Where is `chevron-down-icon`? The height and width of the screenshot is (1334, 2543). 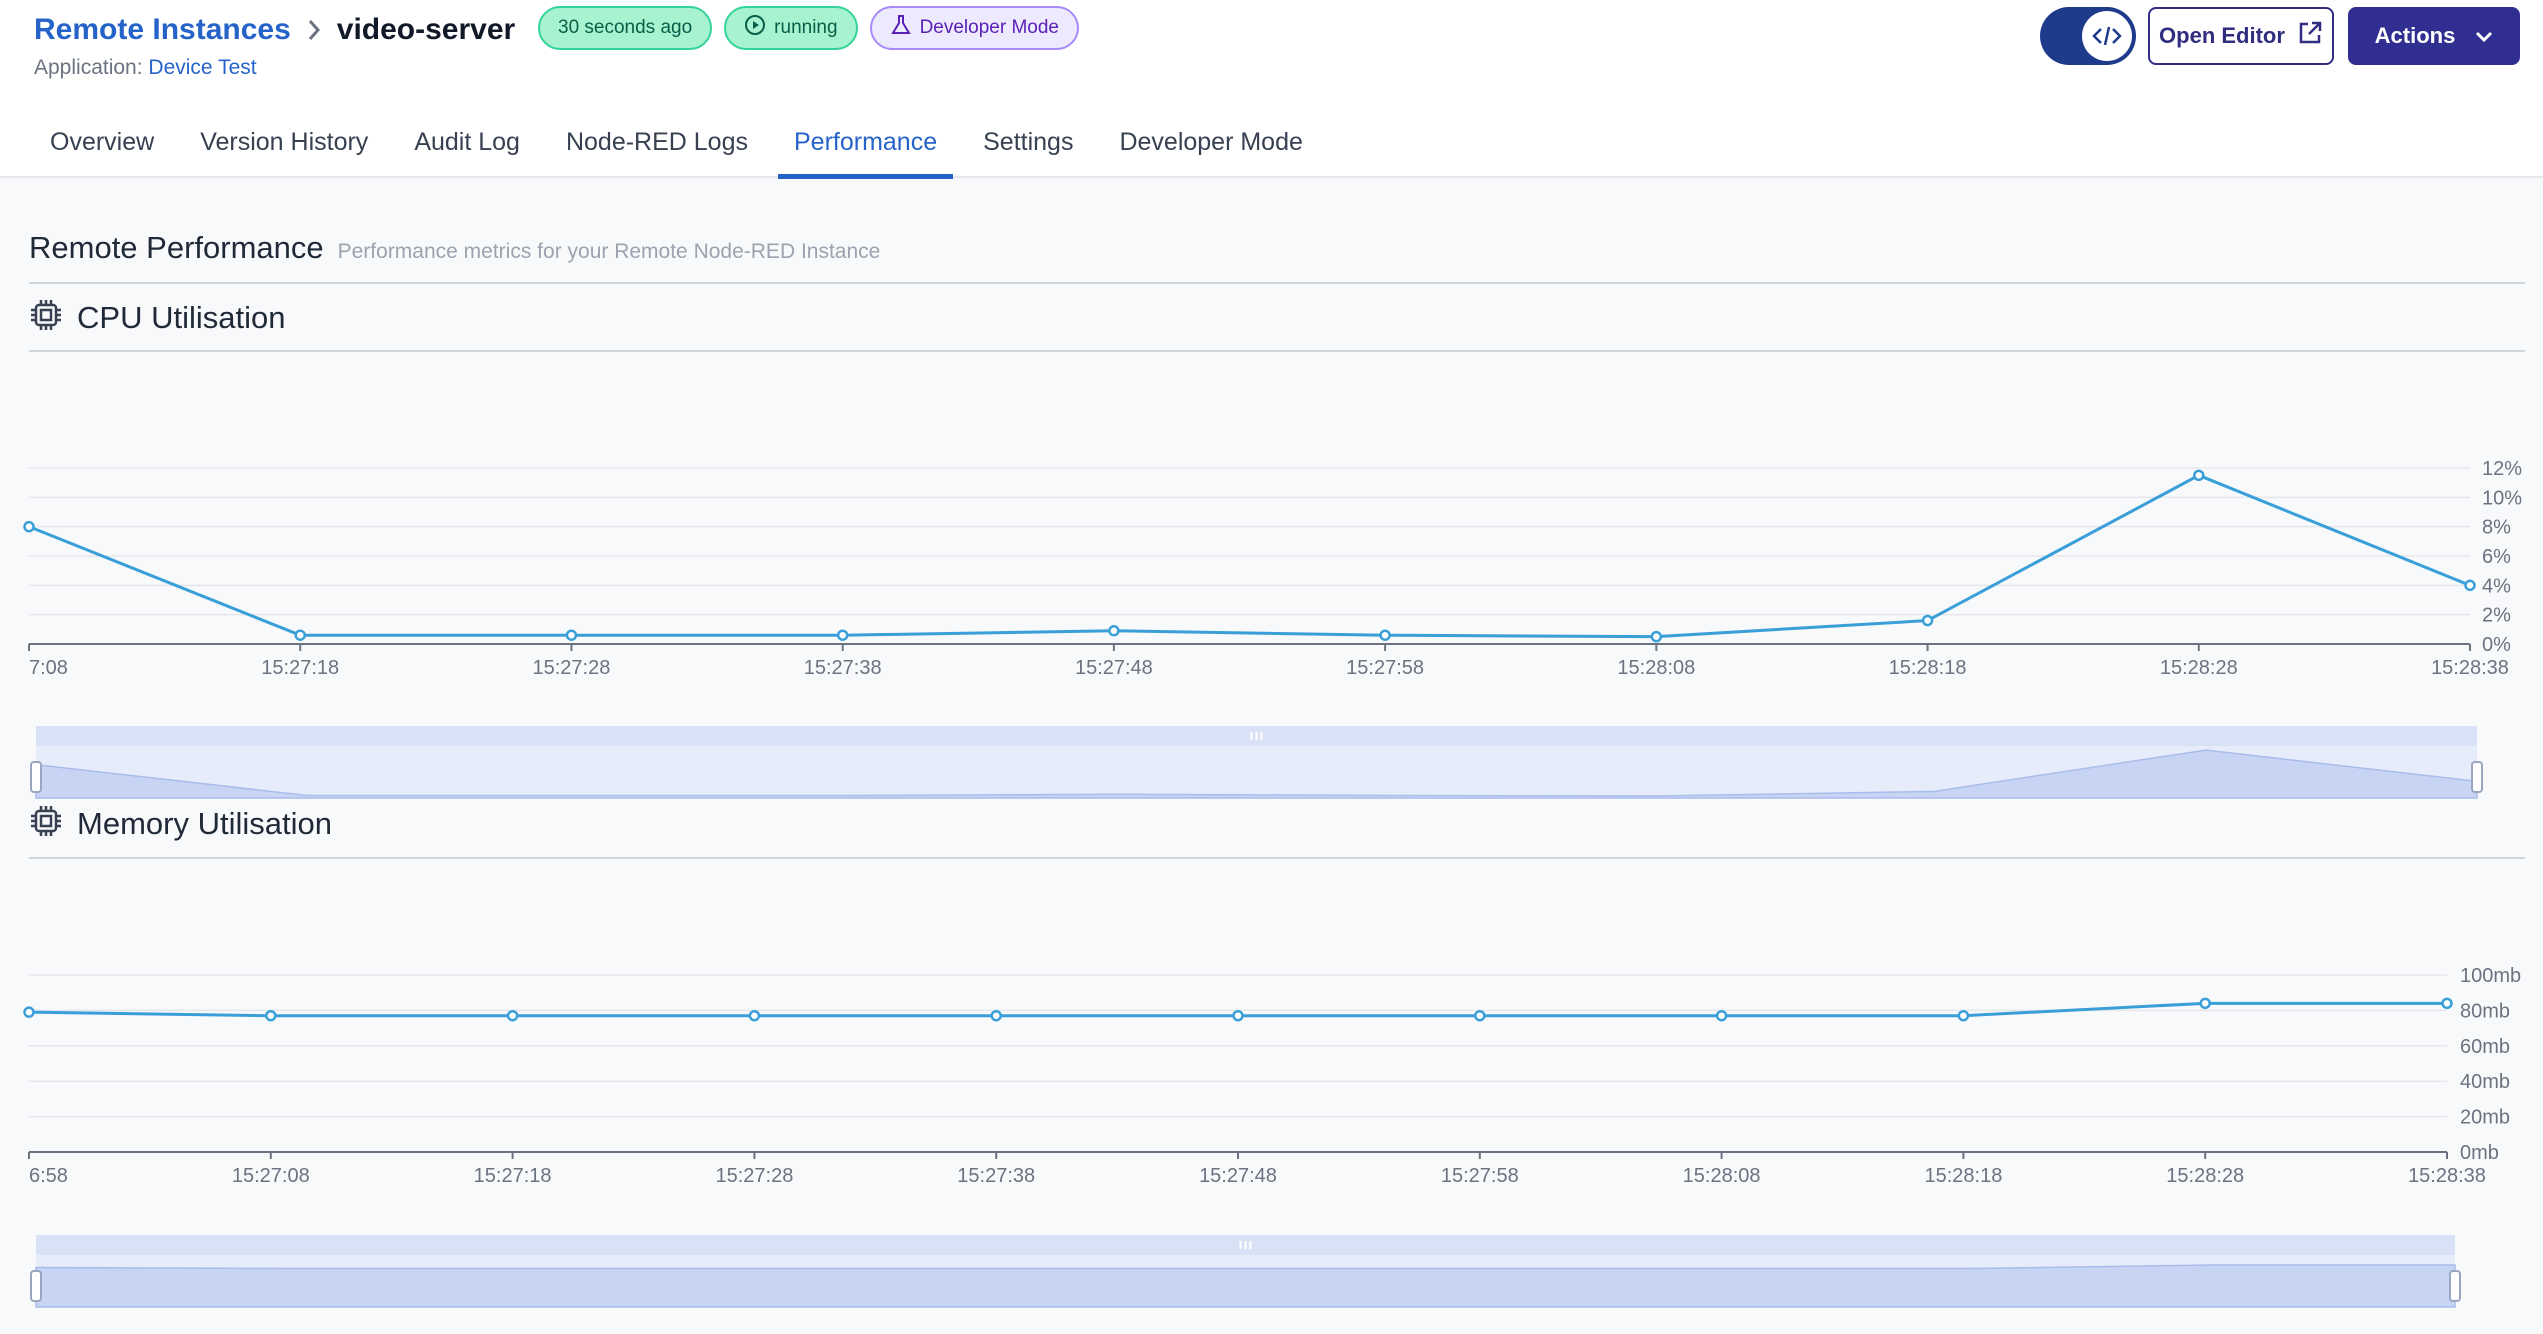
chevron-down-icon is located at coordinates (2484, 36).